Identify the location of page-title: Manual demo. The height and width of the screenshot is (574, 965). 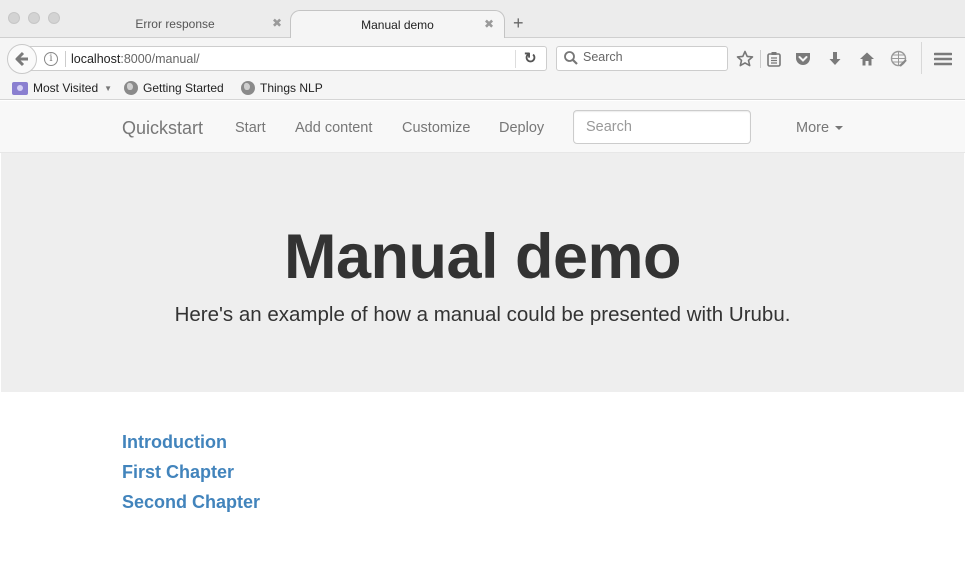
(482, 257).